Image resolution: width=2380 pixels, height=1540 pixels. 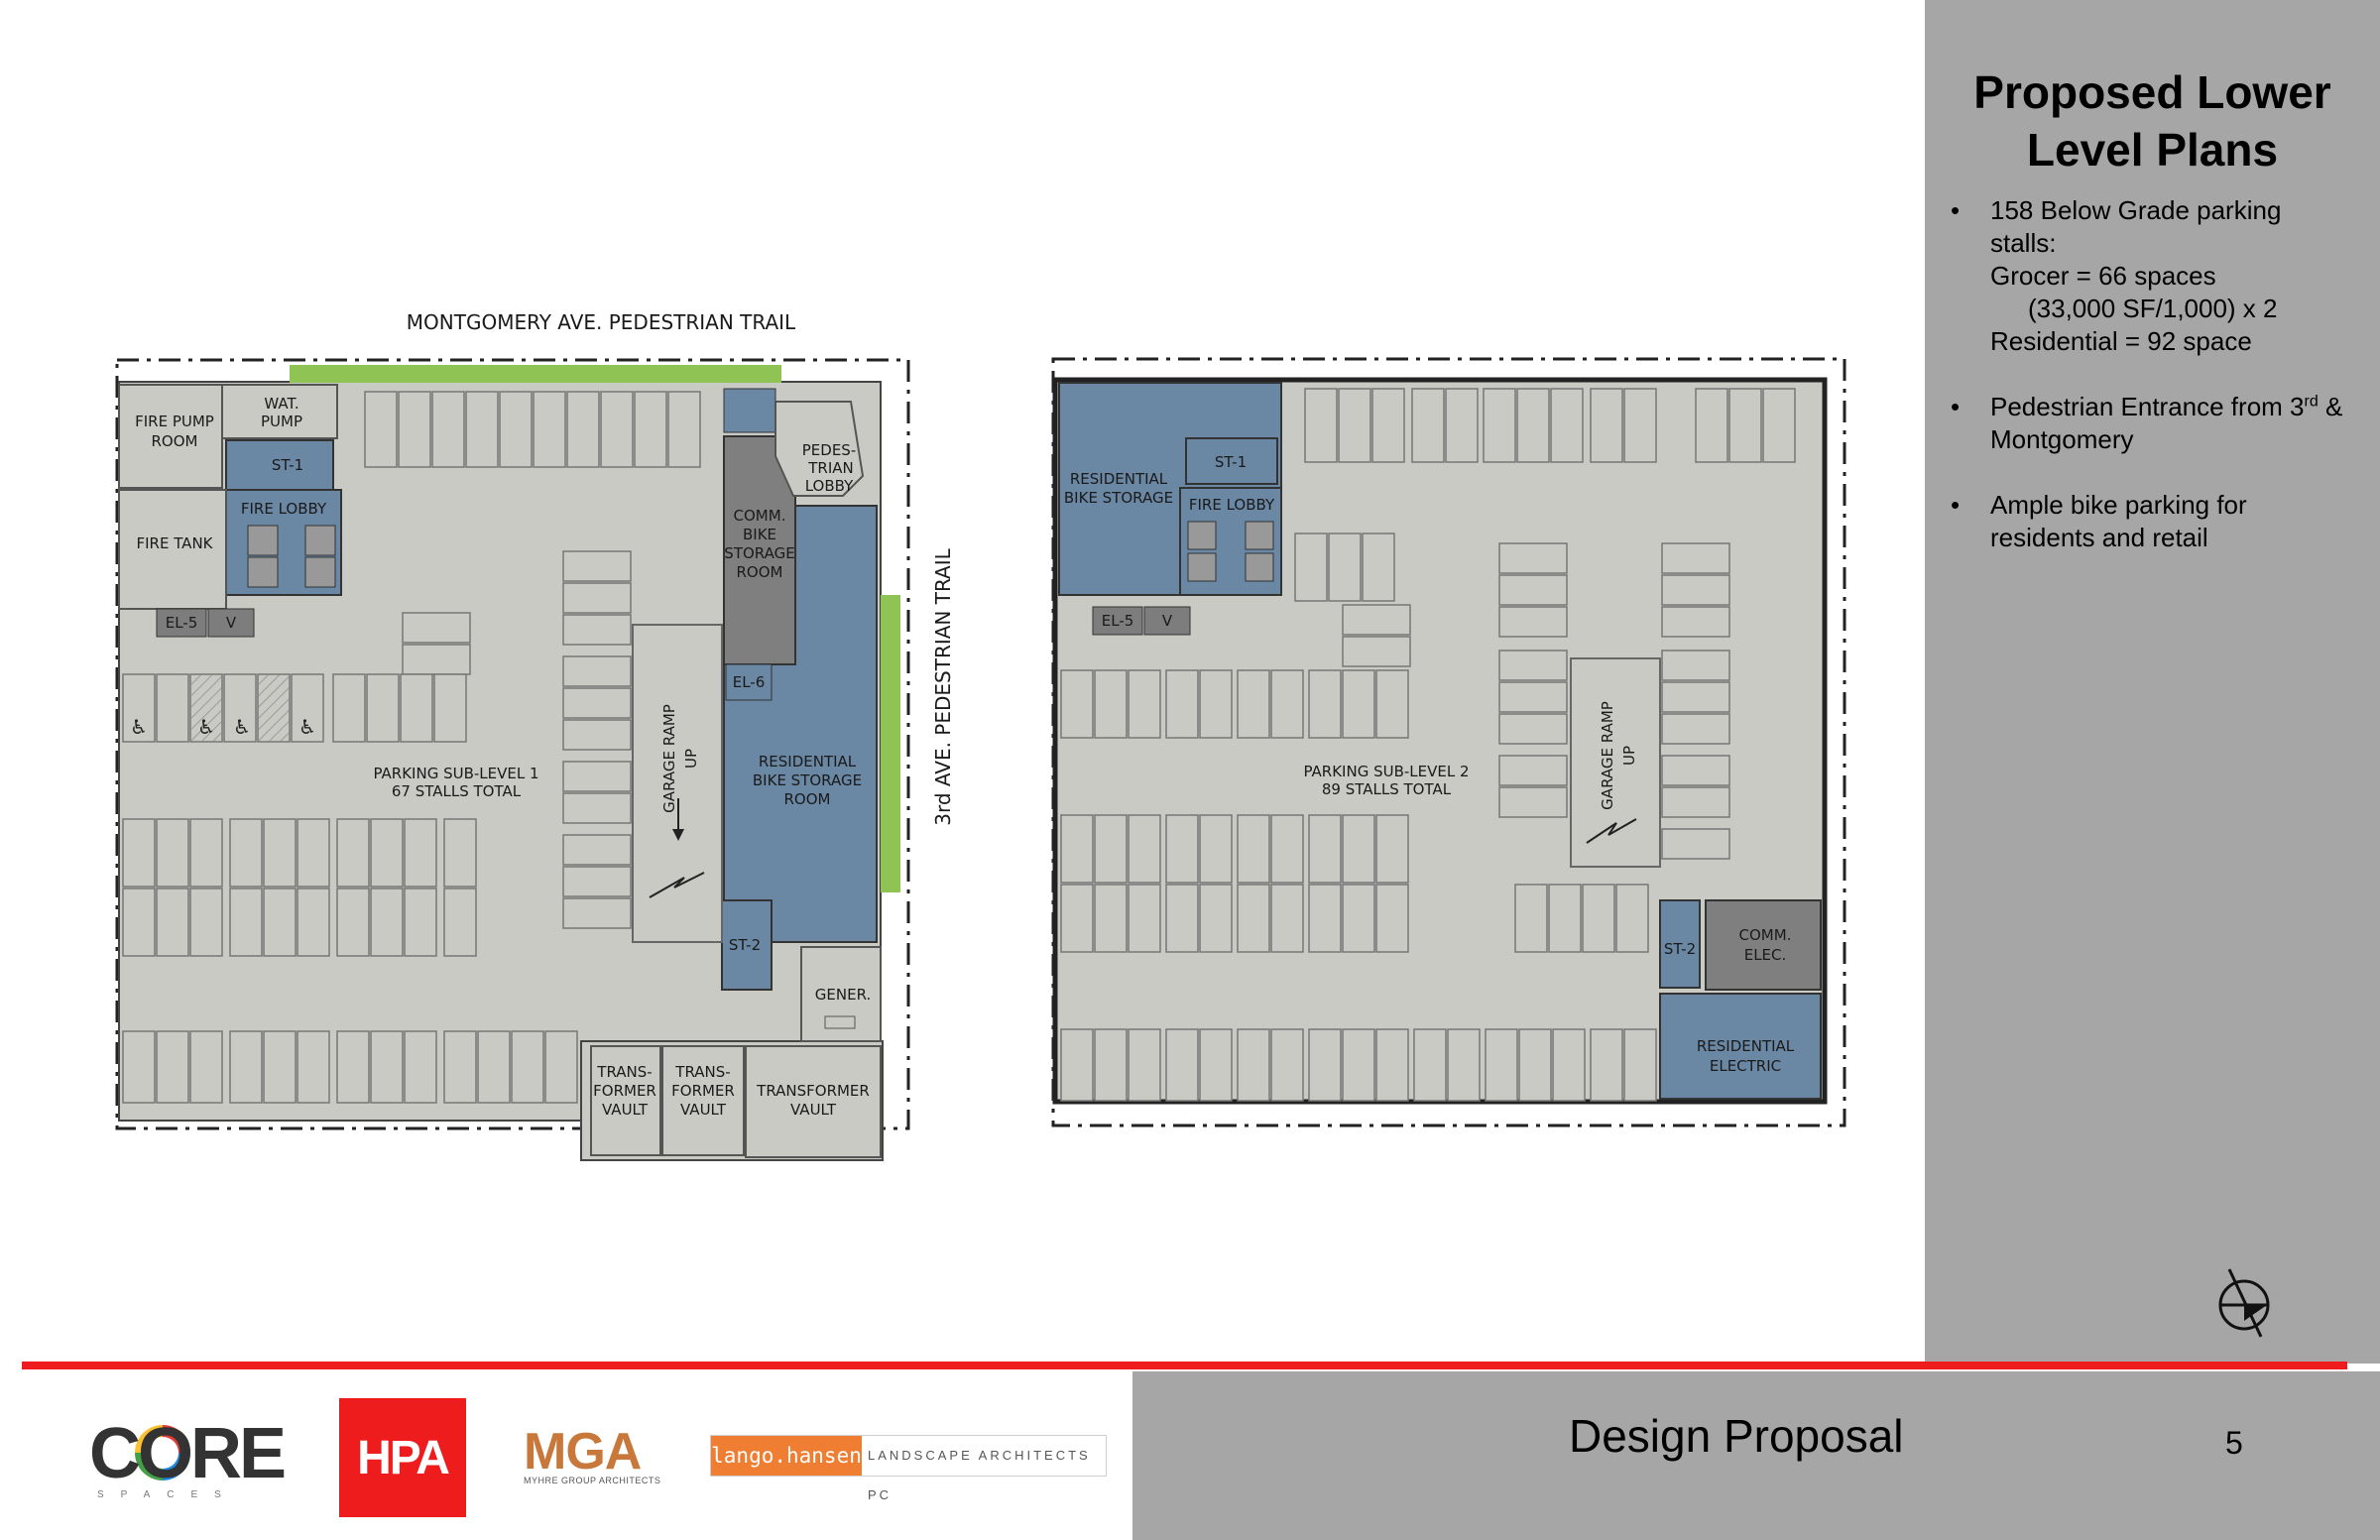 What do you see at coordinates (1232, 505) in the screenshot?
I see `plan2-fire-lobby-label: FIRE LOBBY` at bounding box center [1232, 505].